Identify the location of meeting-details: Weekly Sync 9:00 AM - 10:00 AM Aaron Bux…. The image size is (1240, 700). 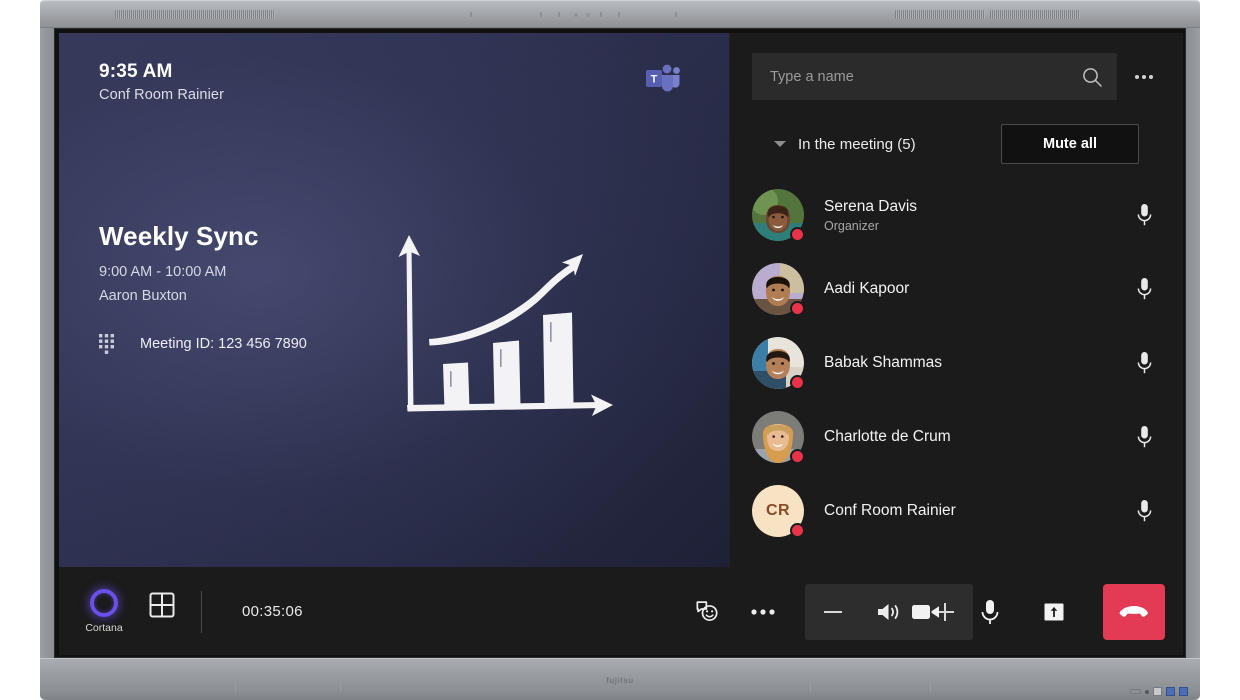
(249, 287).